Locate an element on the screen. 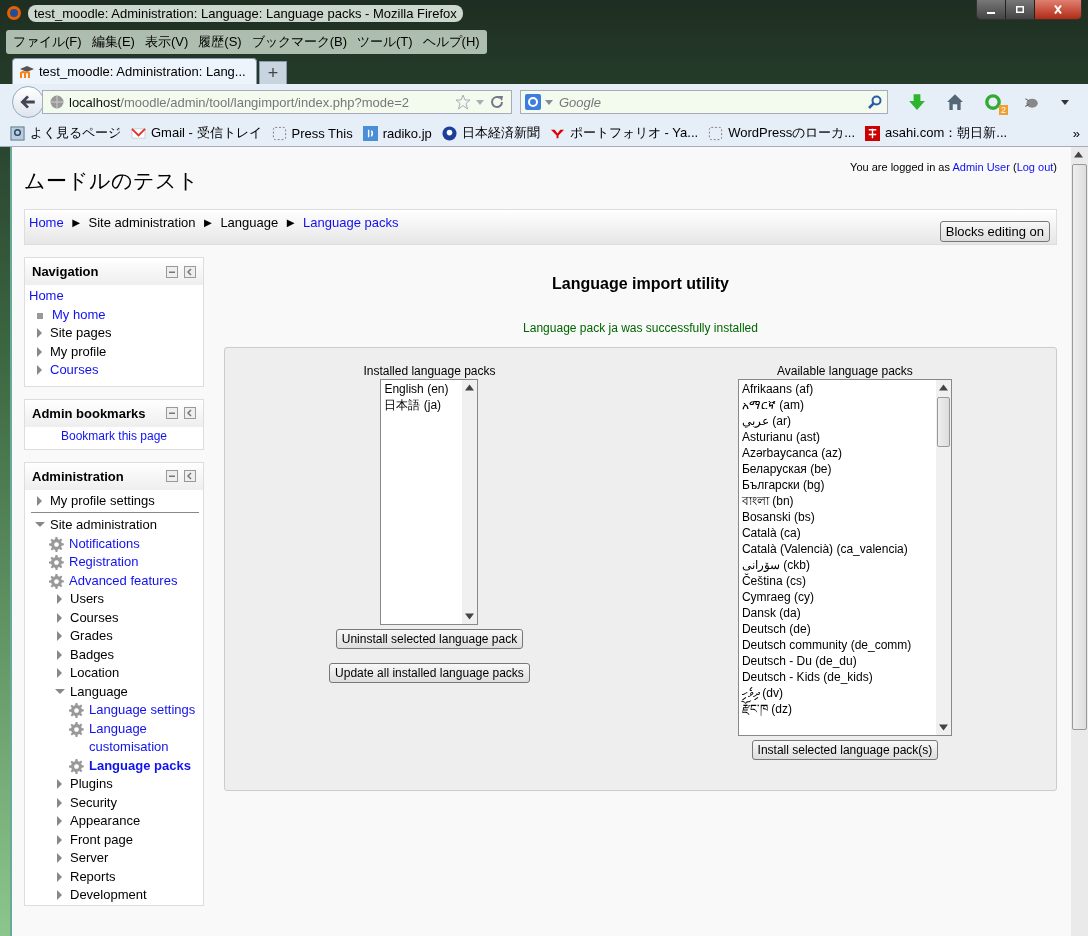 The height and width of the screenshot is (936, 1088). address-bar: localhost/moodle/admin/tool/langimport/index.php?mode=2 is located at coordinates (277, 102).